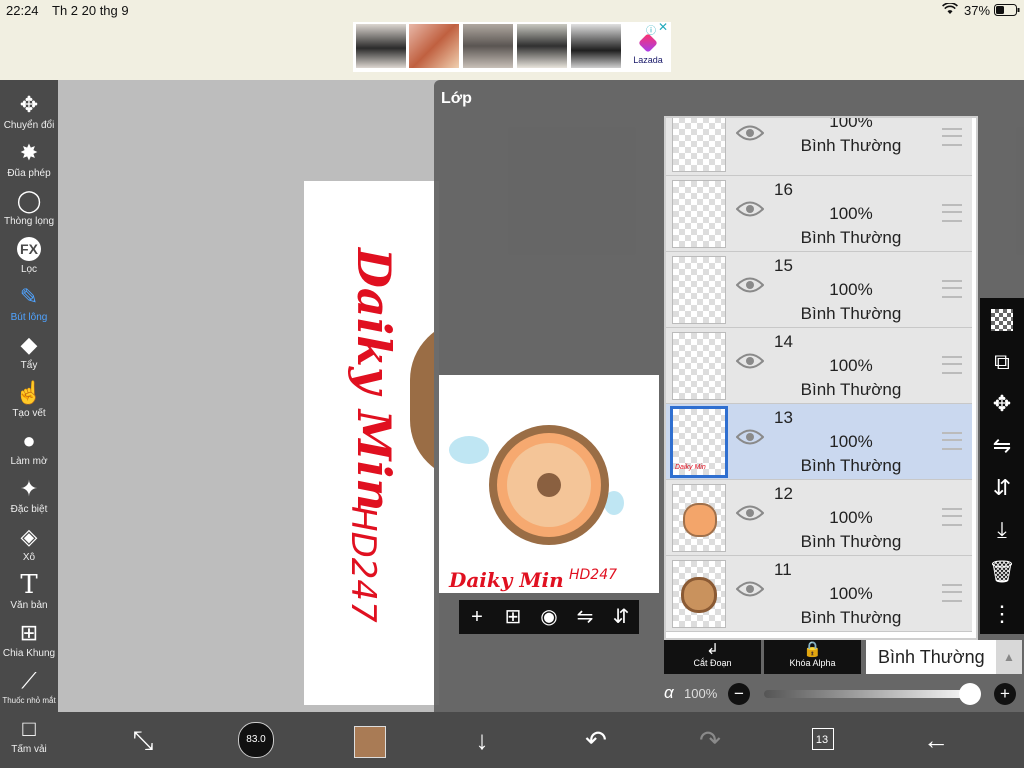  What do you see at coordinates (648, 46) in the screenshot?
I see `lazada-logo: Lazada ⓘ ✕` at bounding box center [648, 46].